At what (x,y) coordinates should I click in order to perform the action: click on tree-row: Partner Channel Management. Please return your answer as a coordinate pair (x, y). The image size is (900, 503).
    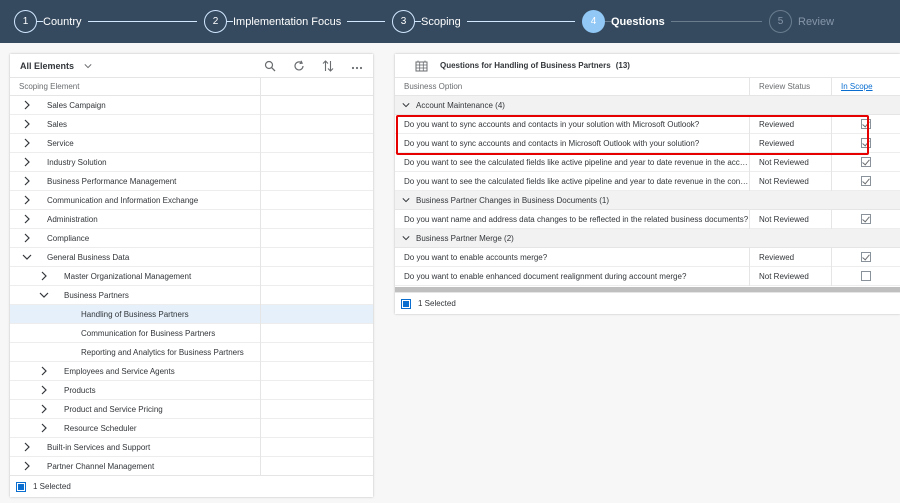
    Looking at the image, I should click on (191, 466).